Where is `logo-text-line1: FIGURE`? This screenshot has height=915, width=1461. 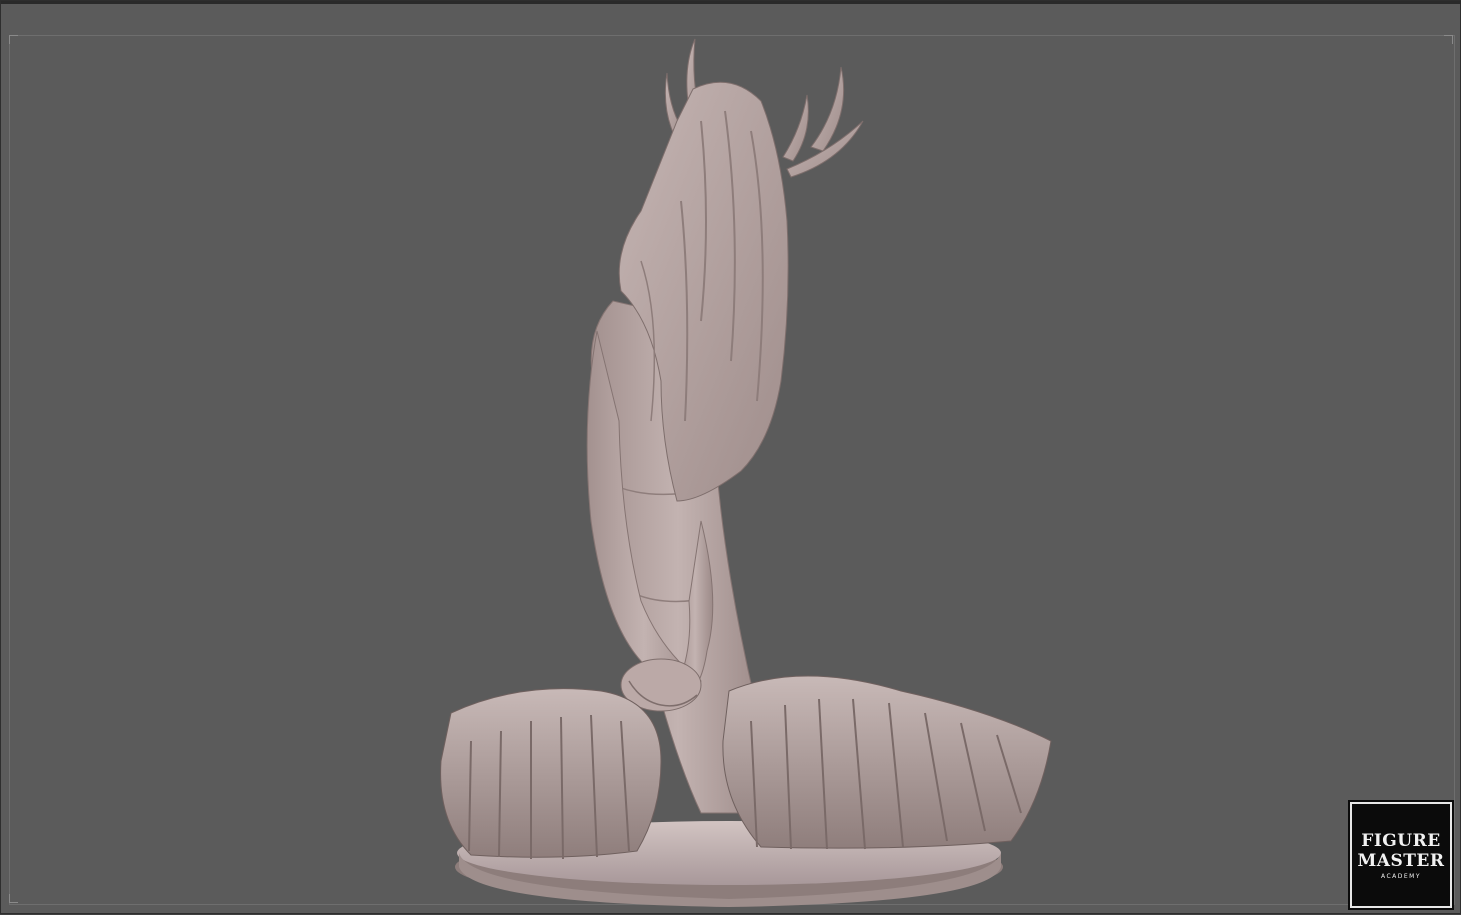 logo-text-line1: FIGURE is located at coordinates (1401, 840).